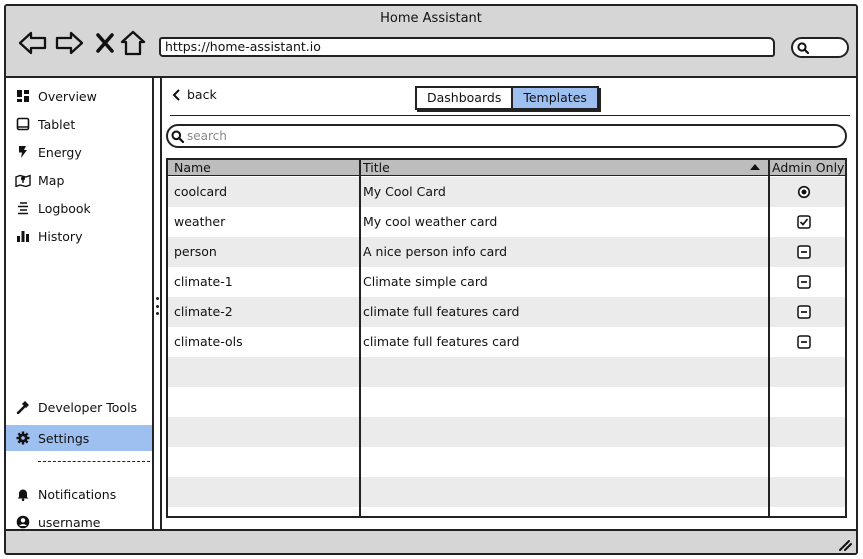  I want to click on gear-icon, so click(23, 438).